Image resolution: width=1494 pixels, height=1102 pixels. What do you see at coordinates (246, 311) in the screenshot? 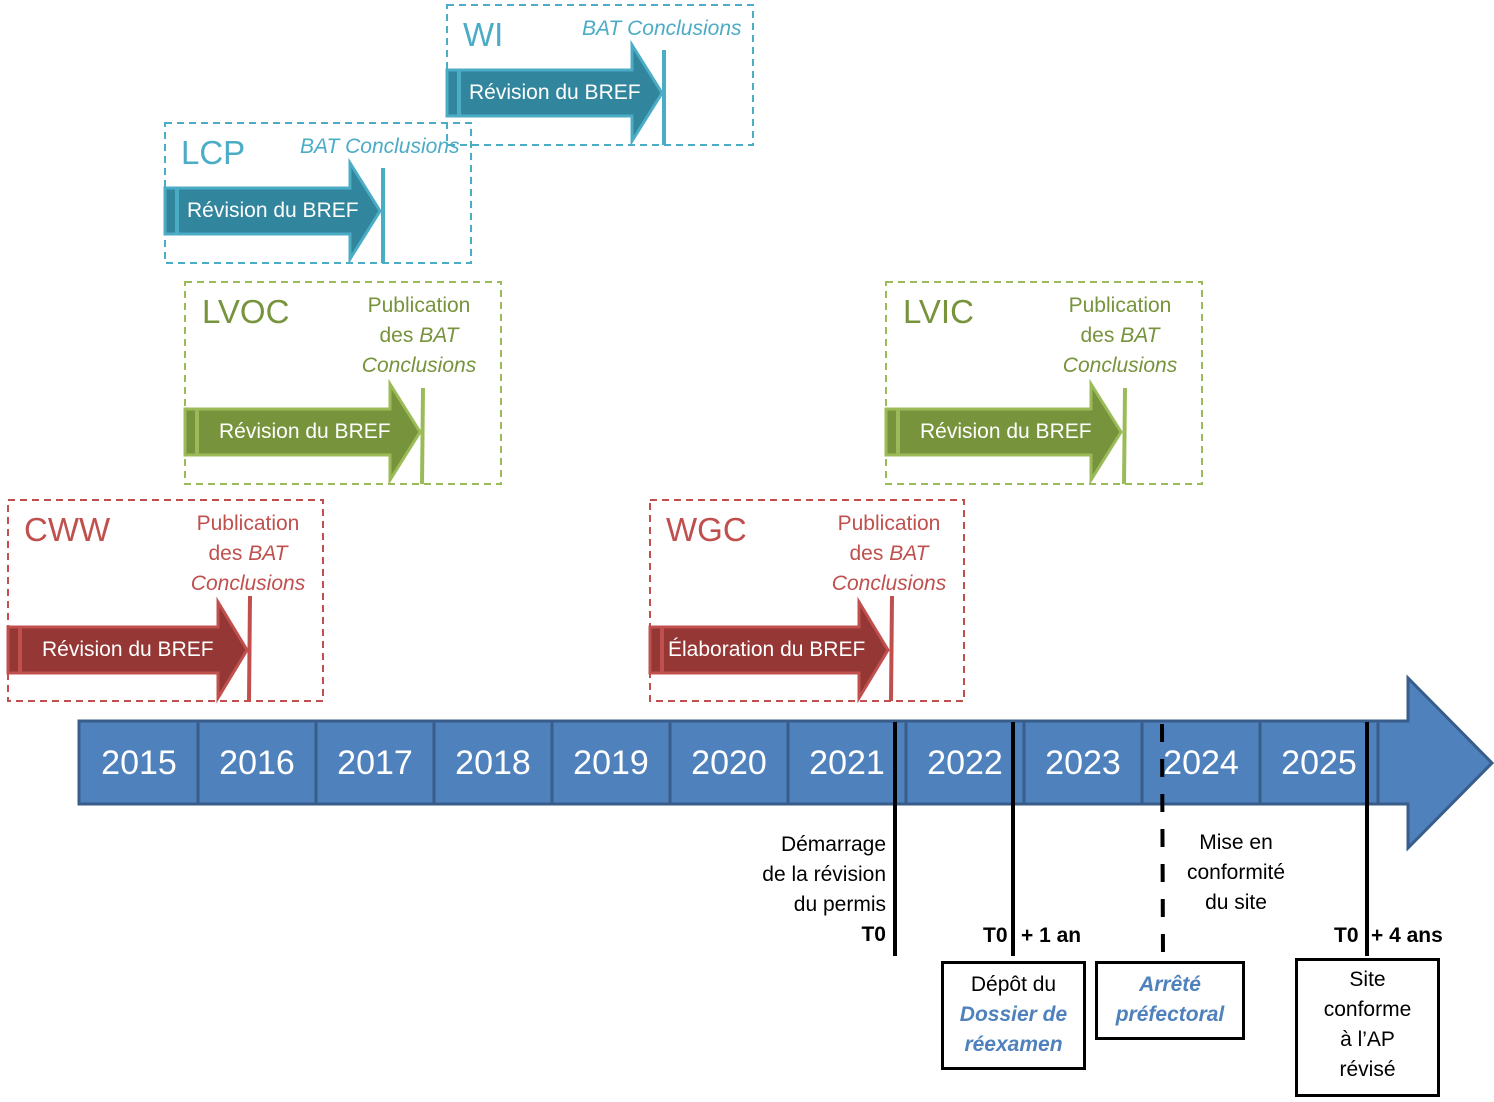
I see `lvoc-label: LVOC` at bounding box center [246, 311].